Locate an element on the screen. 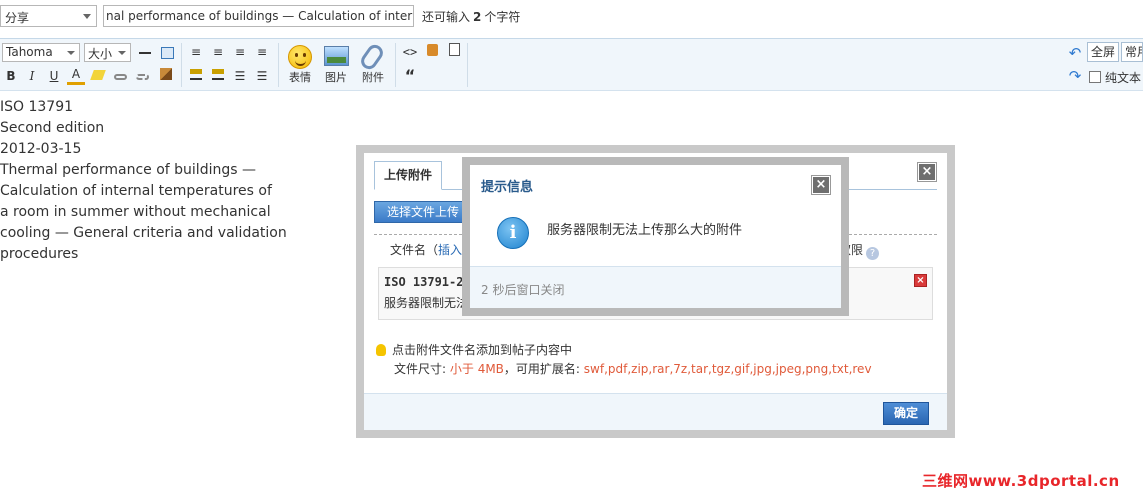 The width and height of the screenshot is (1143, 494). ext-label: ，可用扩展名: is located at coordinates (541, 369).